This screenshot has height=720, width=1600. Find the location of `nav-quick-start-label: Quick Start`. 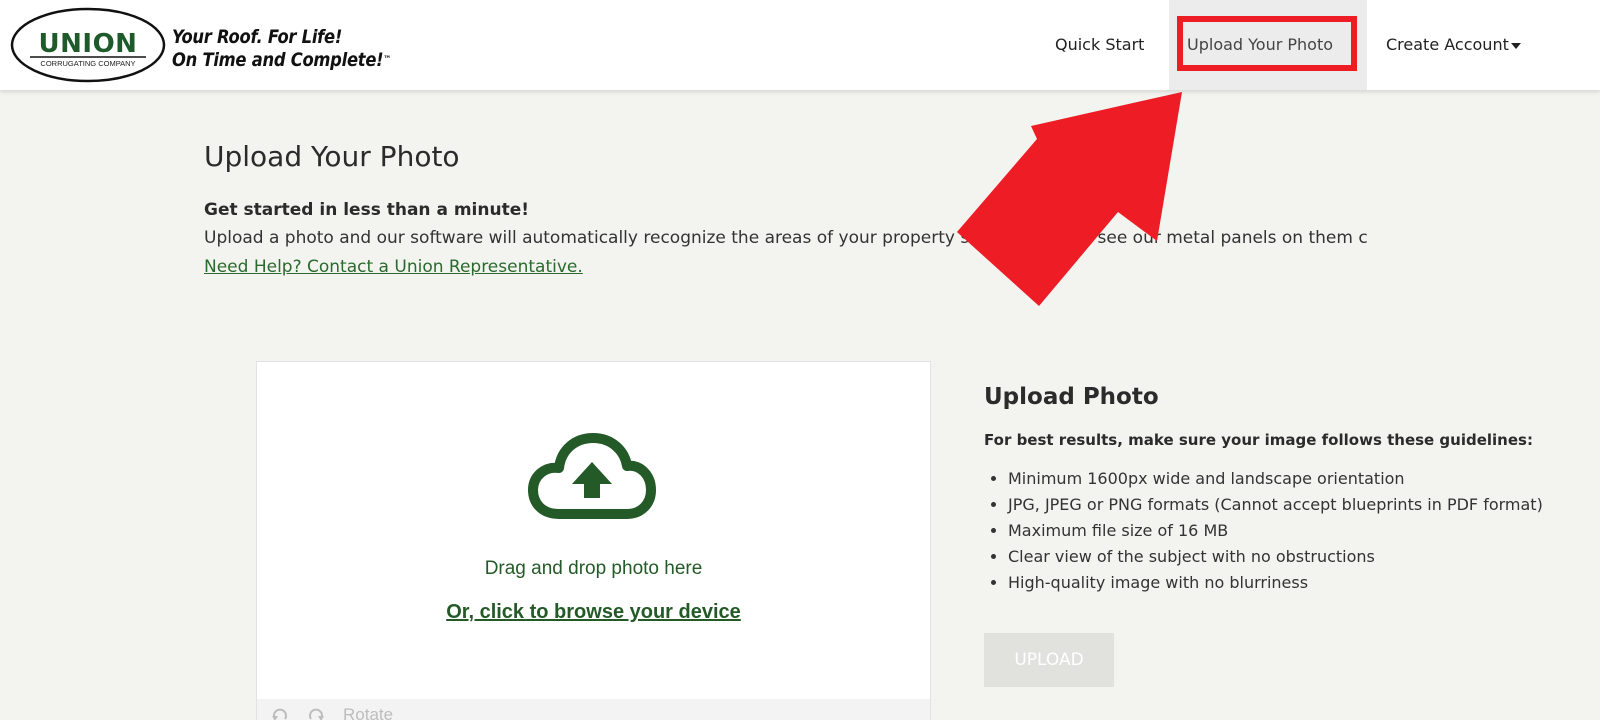

nav-quick-start-label: Quick Start is located at coordinates (1100, 44).